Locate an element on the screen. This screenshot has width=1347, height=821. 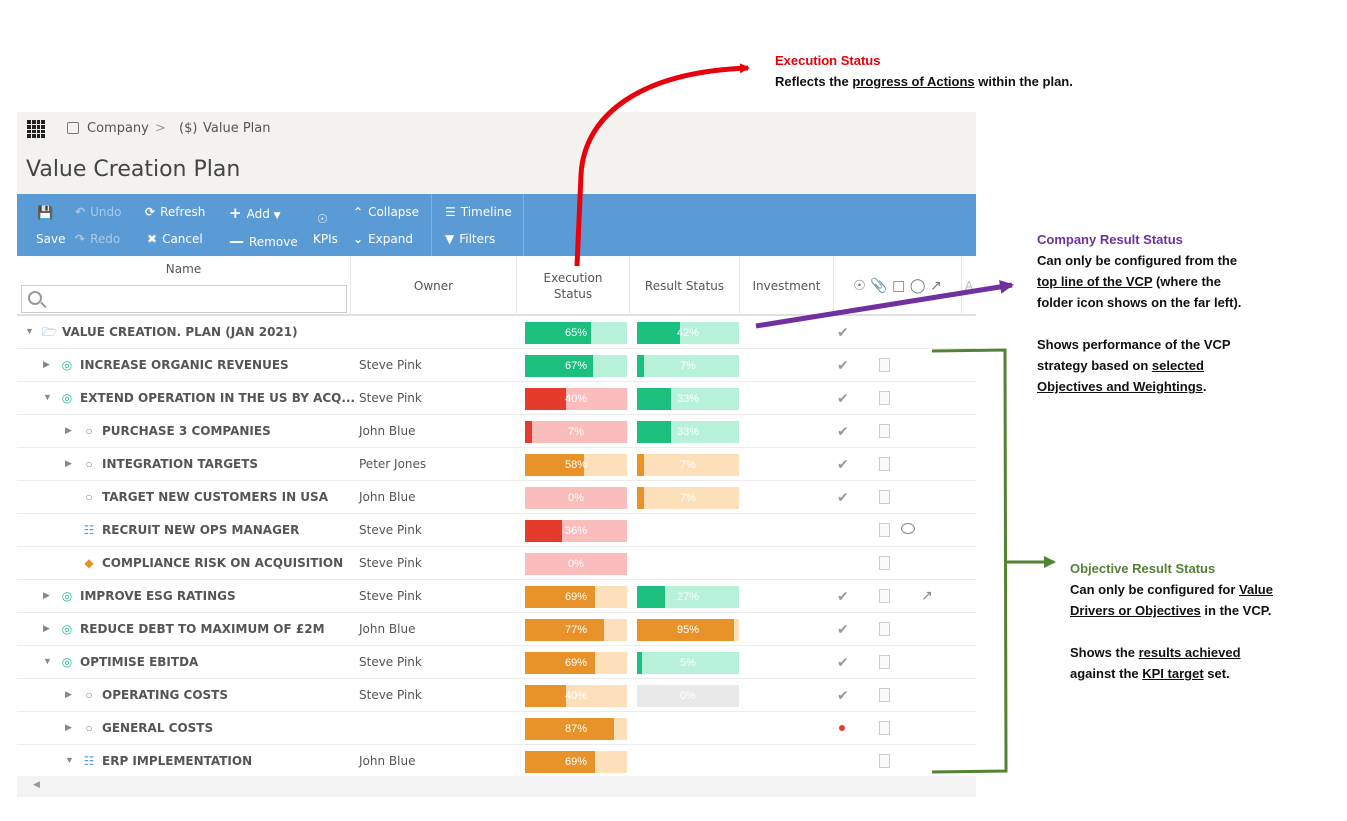
collapse-label: Collapse is located at coordinates (394, 212).